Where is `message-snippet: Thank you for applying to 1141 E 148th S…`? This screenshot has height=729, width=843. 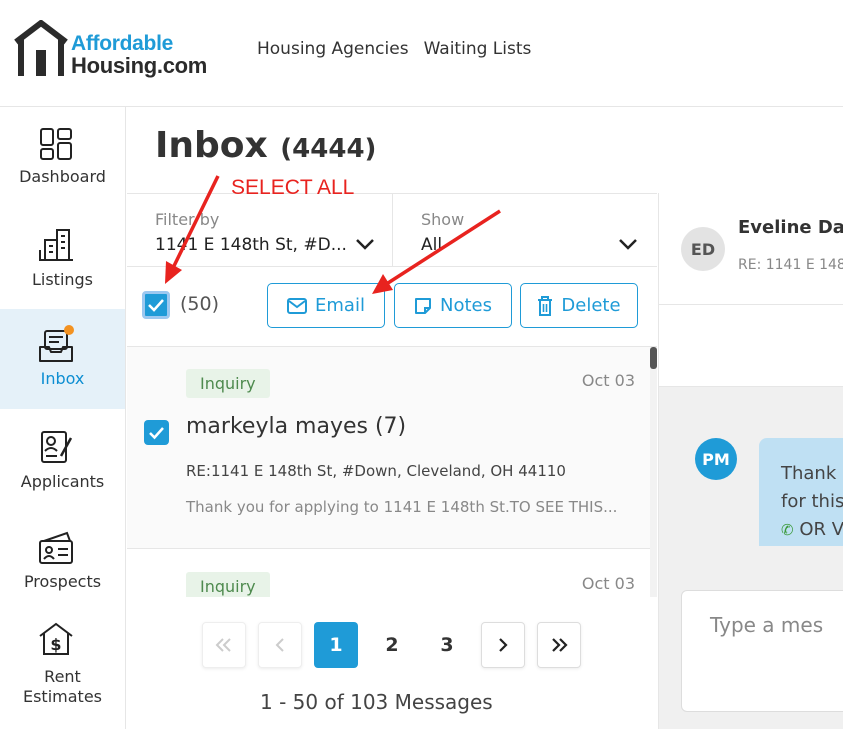 message-snippet: Thank you for applying to 1141 E 148th S… is located at coordinates (402, 507).